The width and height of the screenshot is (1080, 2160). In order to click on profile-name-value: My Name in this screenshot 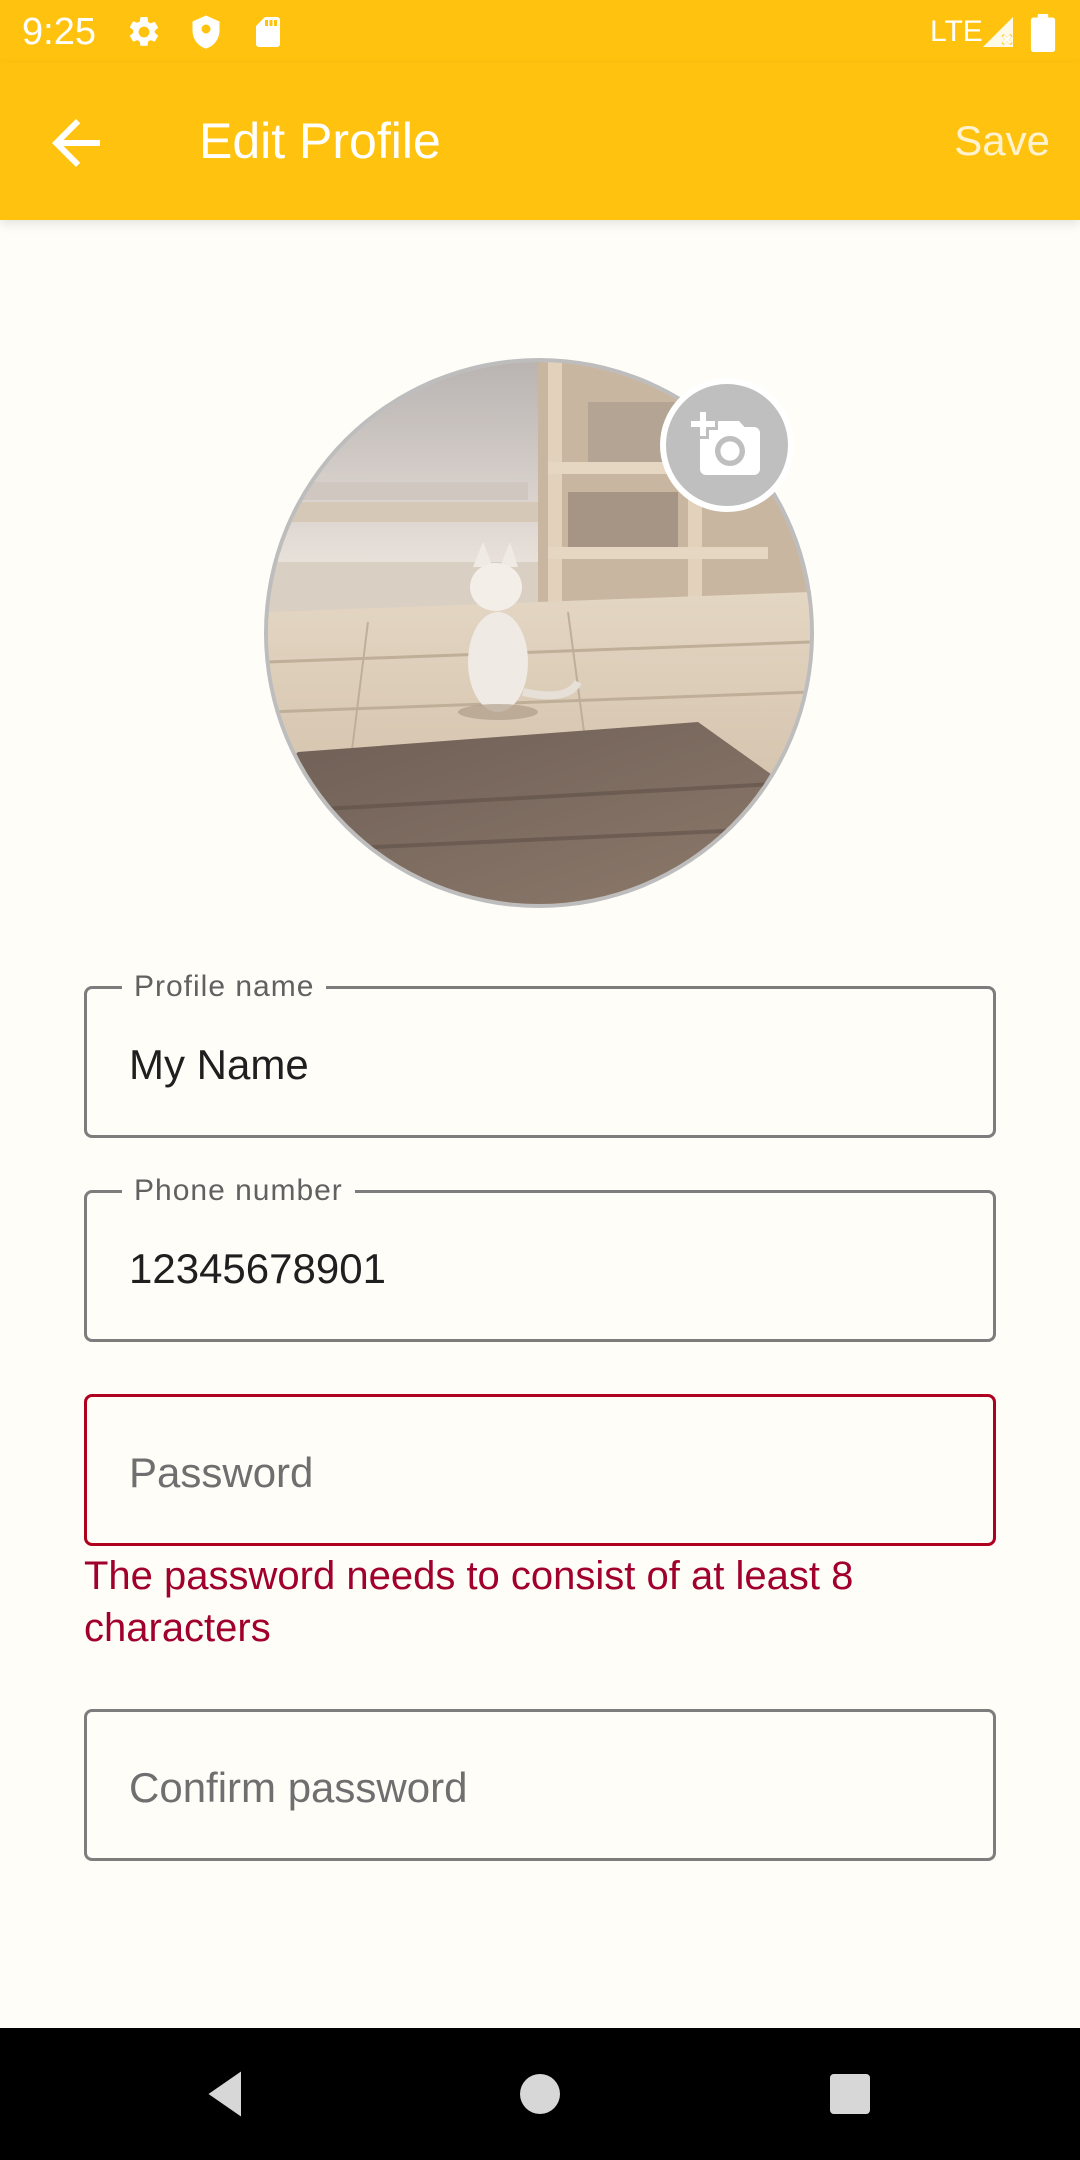, I will do `click(219, 1064)`.